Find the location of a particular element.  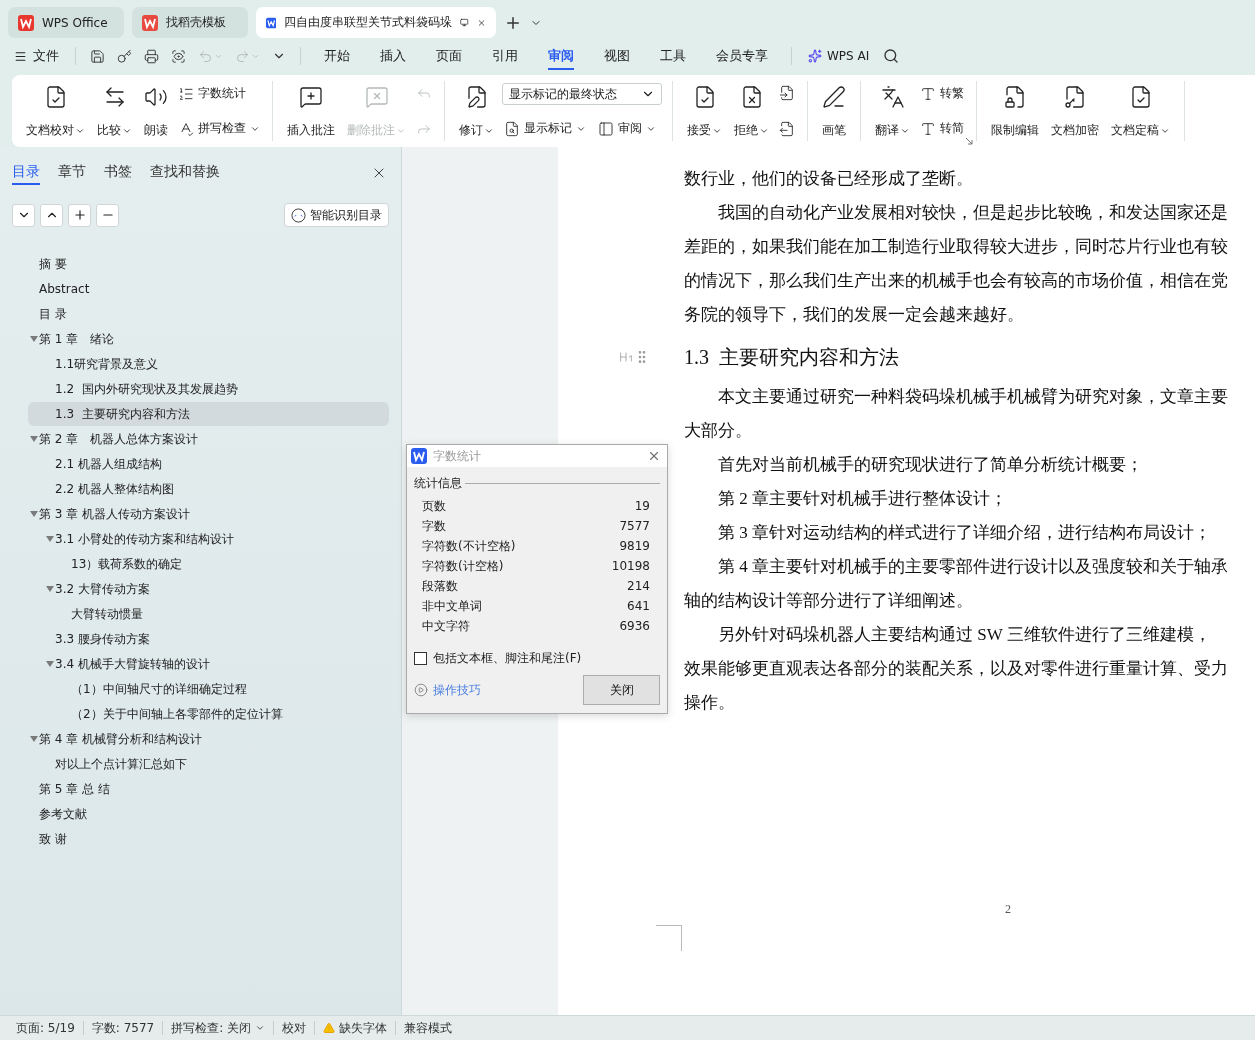

outline-item: 参考文献 is located at coordinates (208, 814).